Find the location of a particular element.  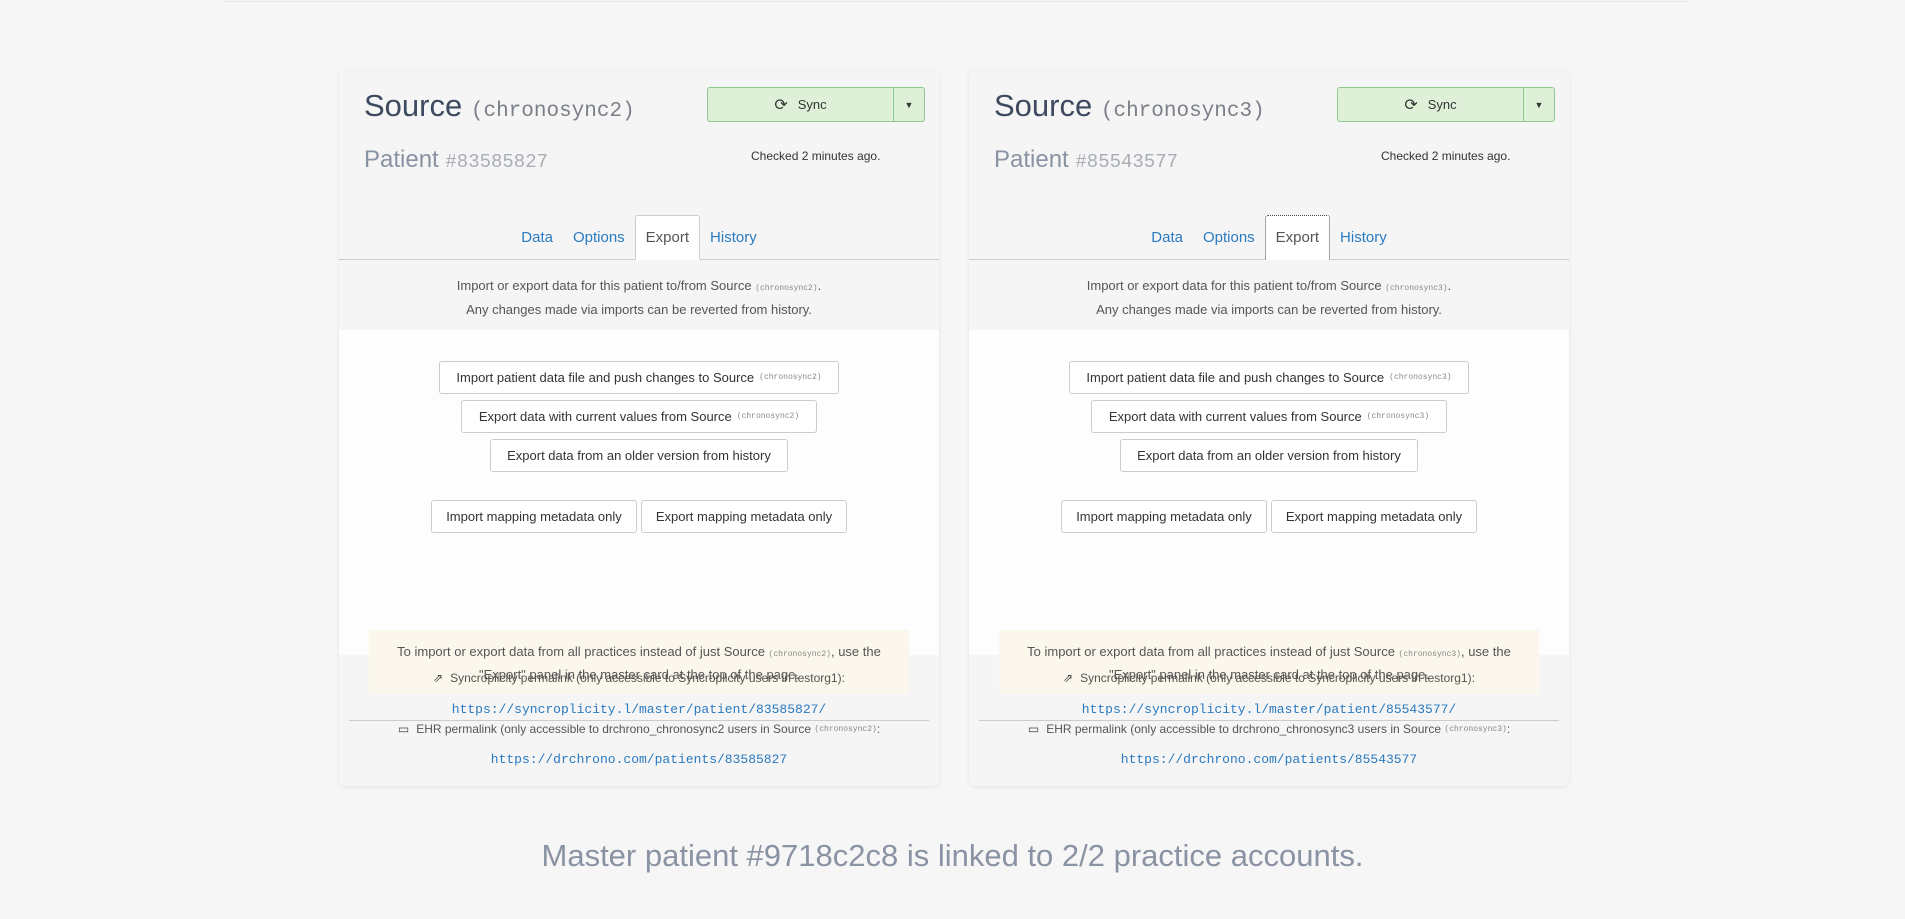

notice-source-code: (chronosync3) is located at coordinates (1429, 654).